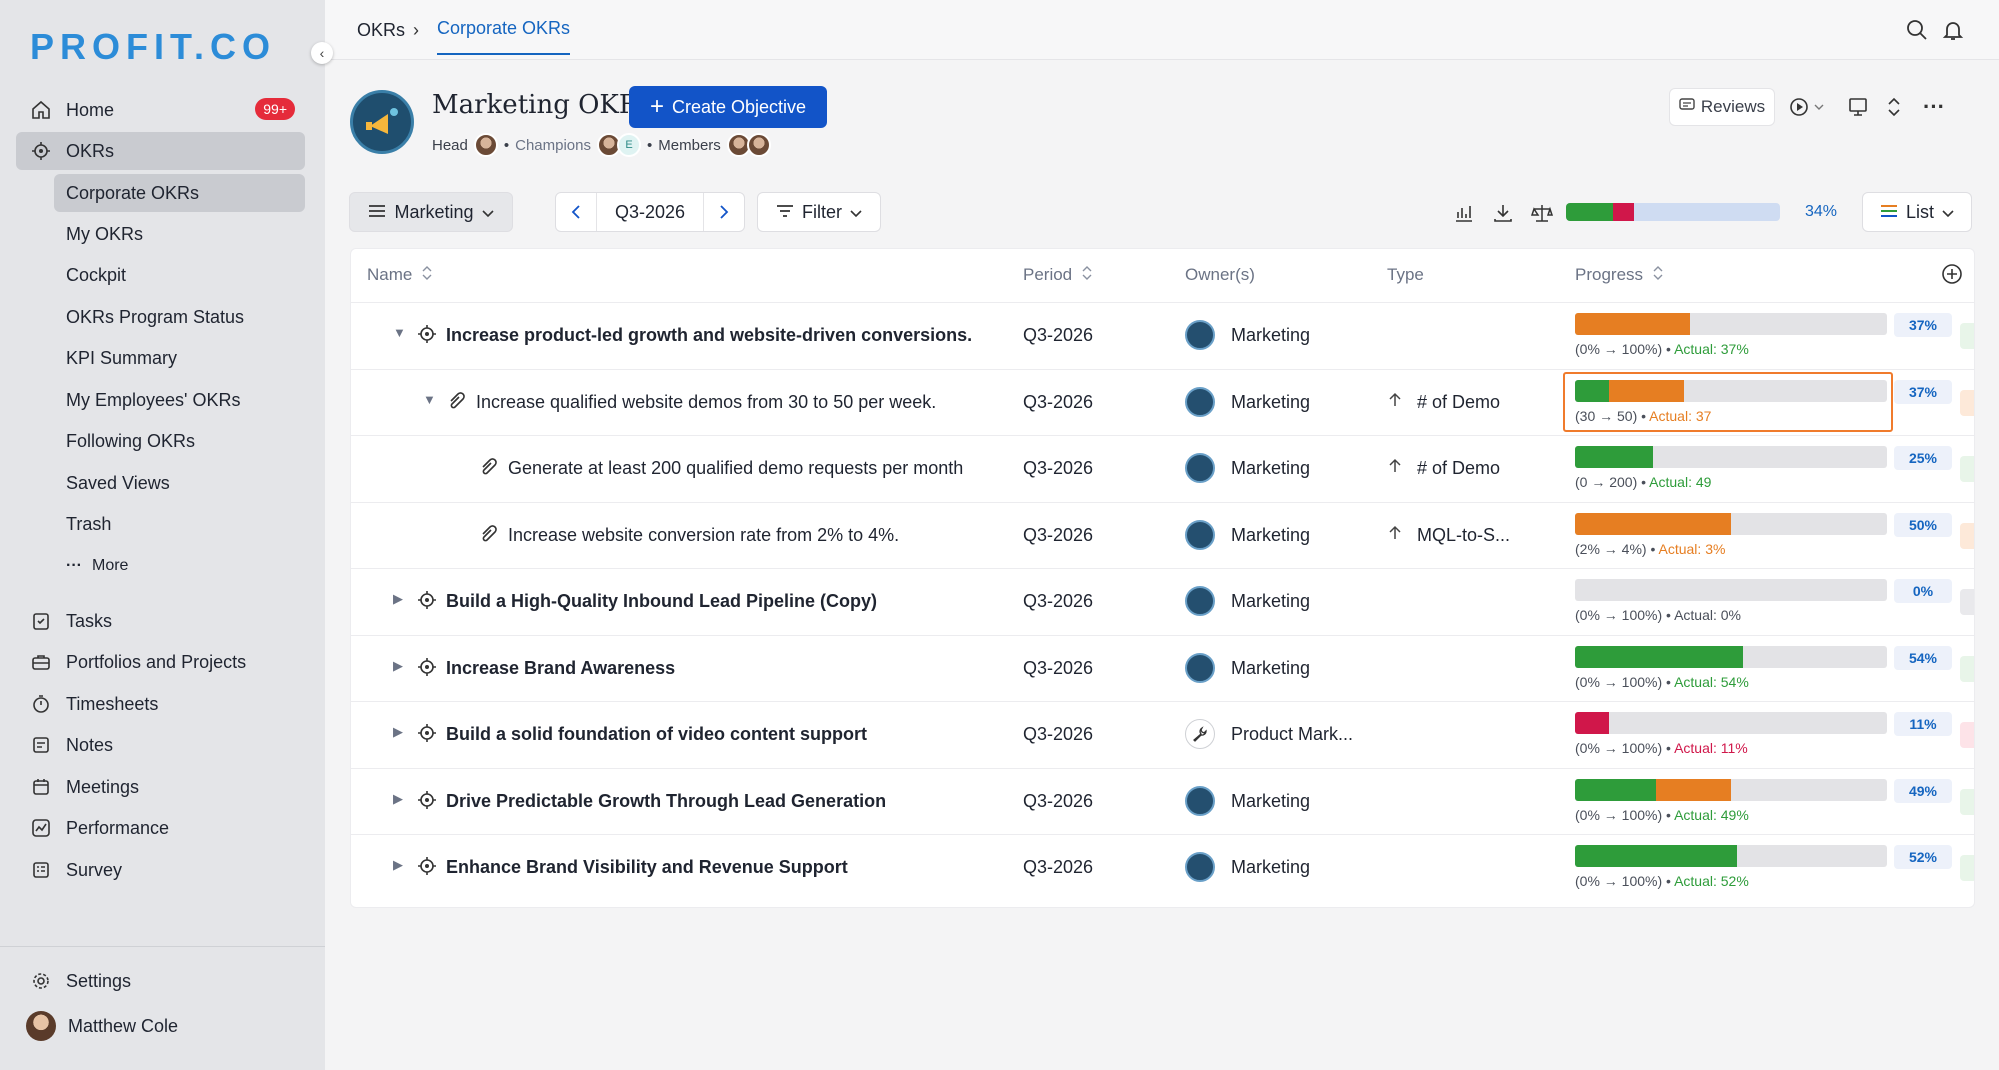  What do you see at coordinates (1953, 30) in the screenshot?
I see `bell-icon` at bounding box center [1953, 30].